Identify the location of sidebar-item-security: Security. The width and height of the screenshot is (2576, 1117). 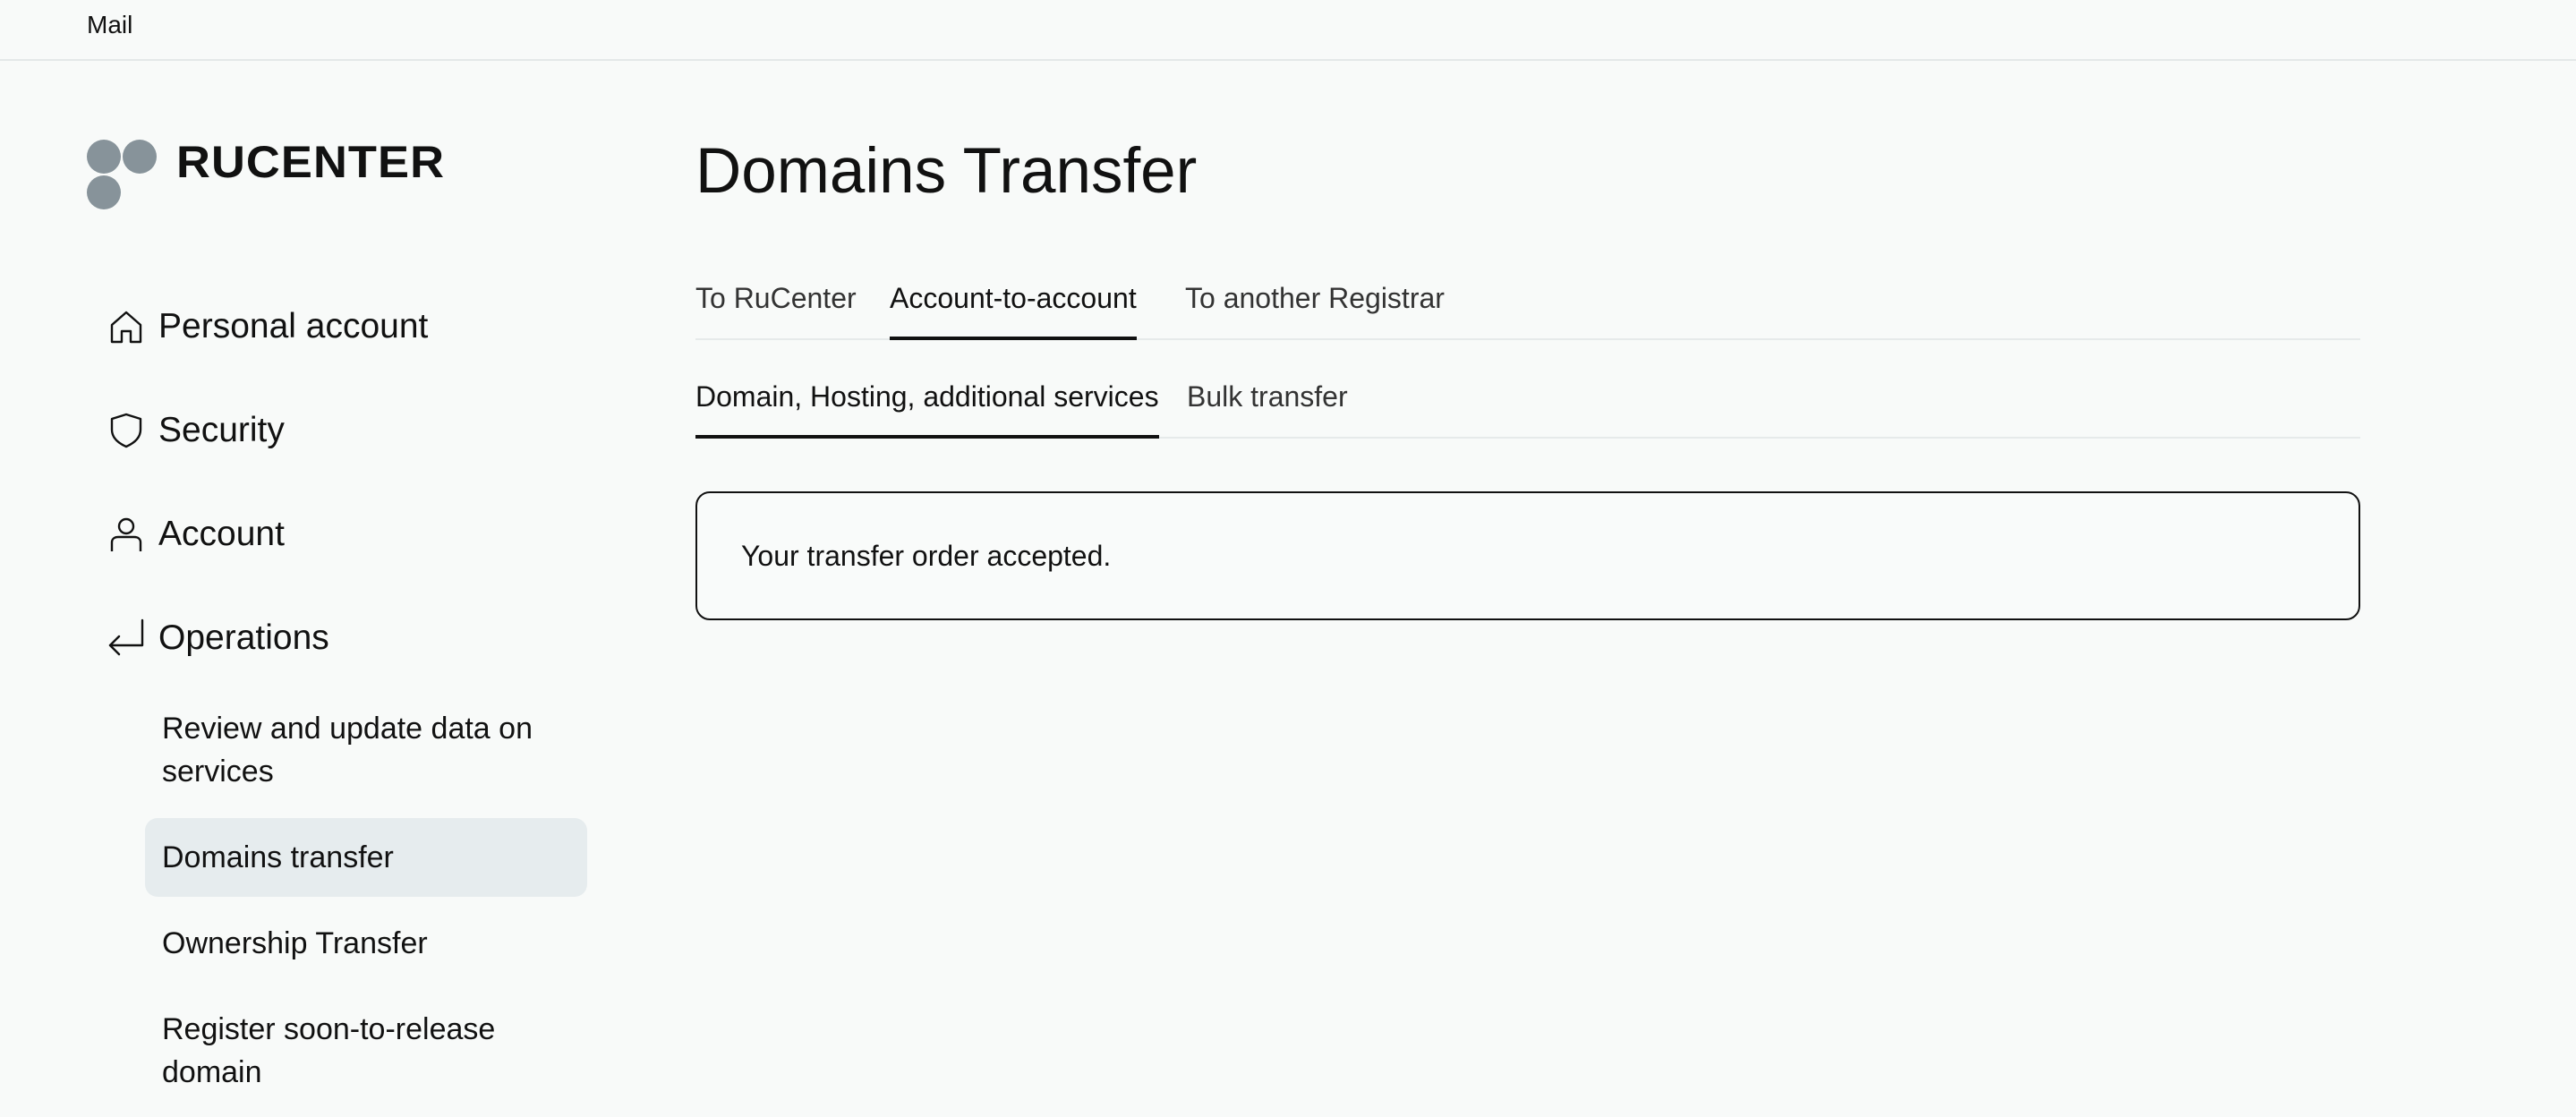
(196, 430).